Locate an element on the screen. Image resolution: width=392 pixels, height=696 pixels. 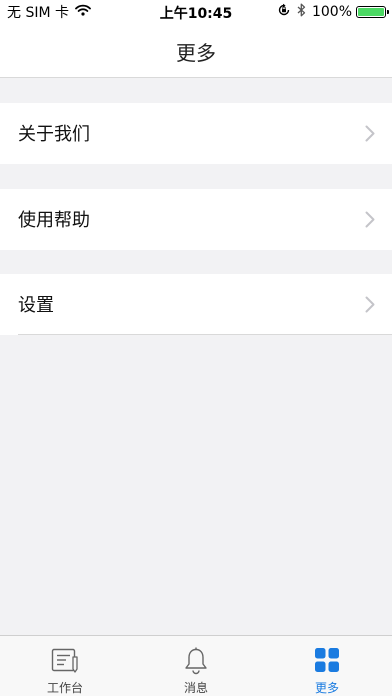
tab-more: 更多 is located at coordinates (327, 666).